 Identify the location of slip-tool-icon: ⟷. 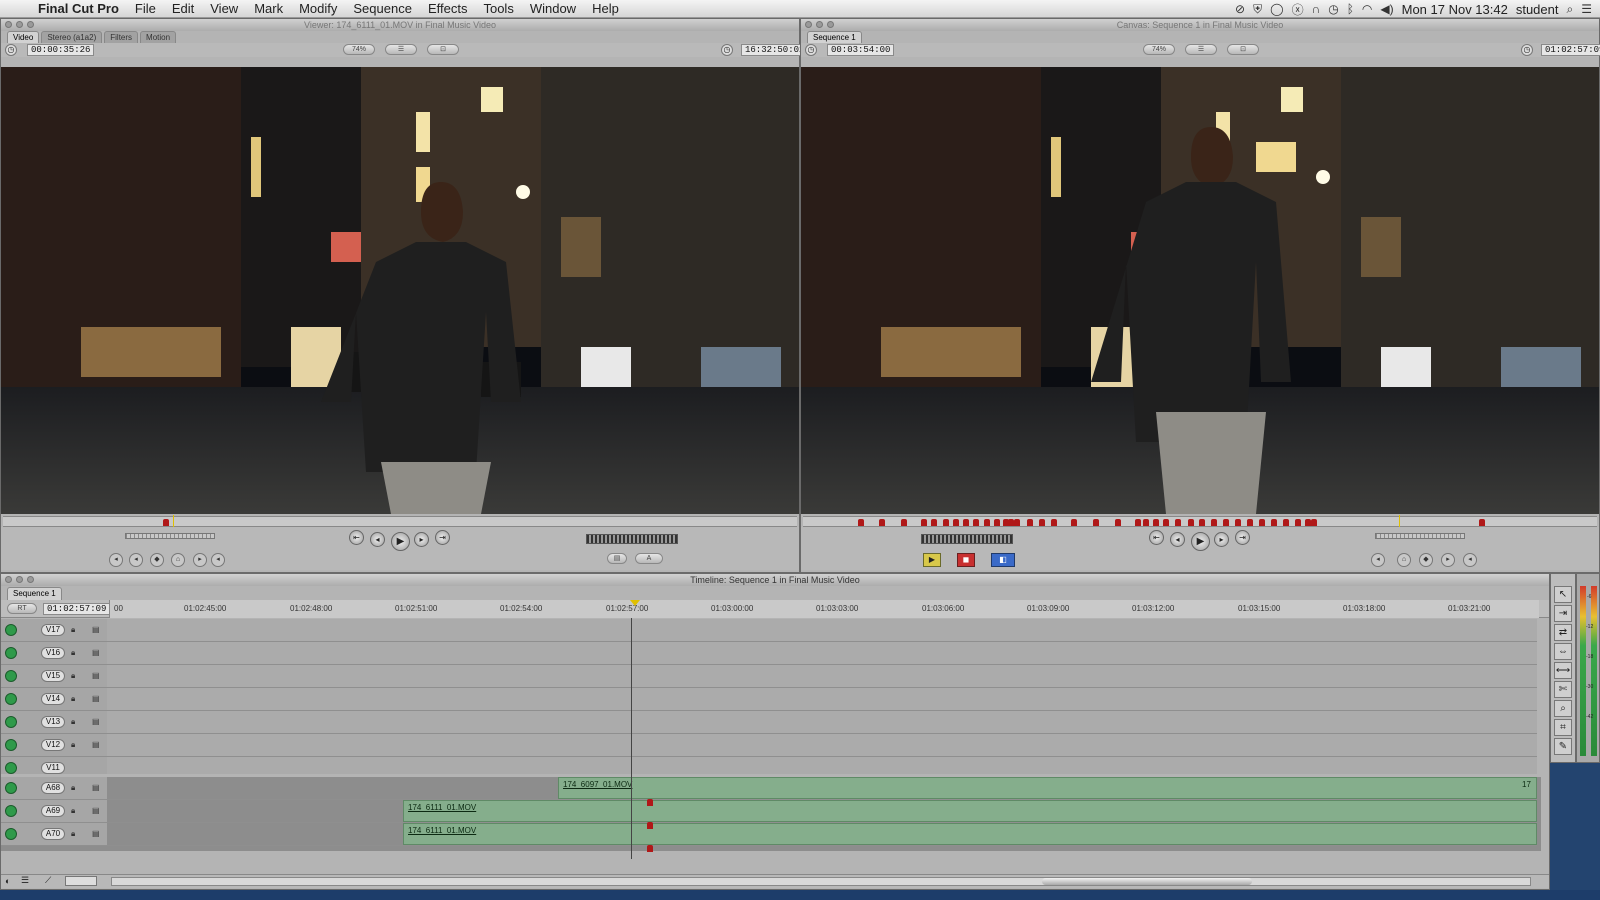
(1563, 670).